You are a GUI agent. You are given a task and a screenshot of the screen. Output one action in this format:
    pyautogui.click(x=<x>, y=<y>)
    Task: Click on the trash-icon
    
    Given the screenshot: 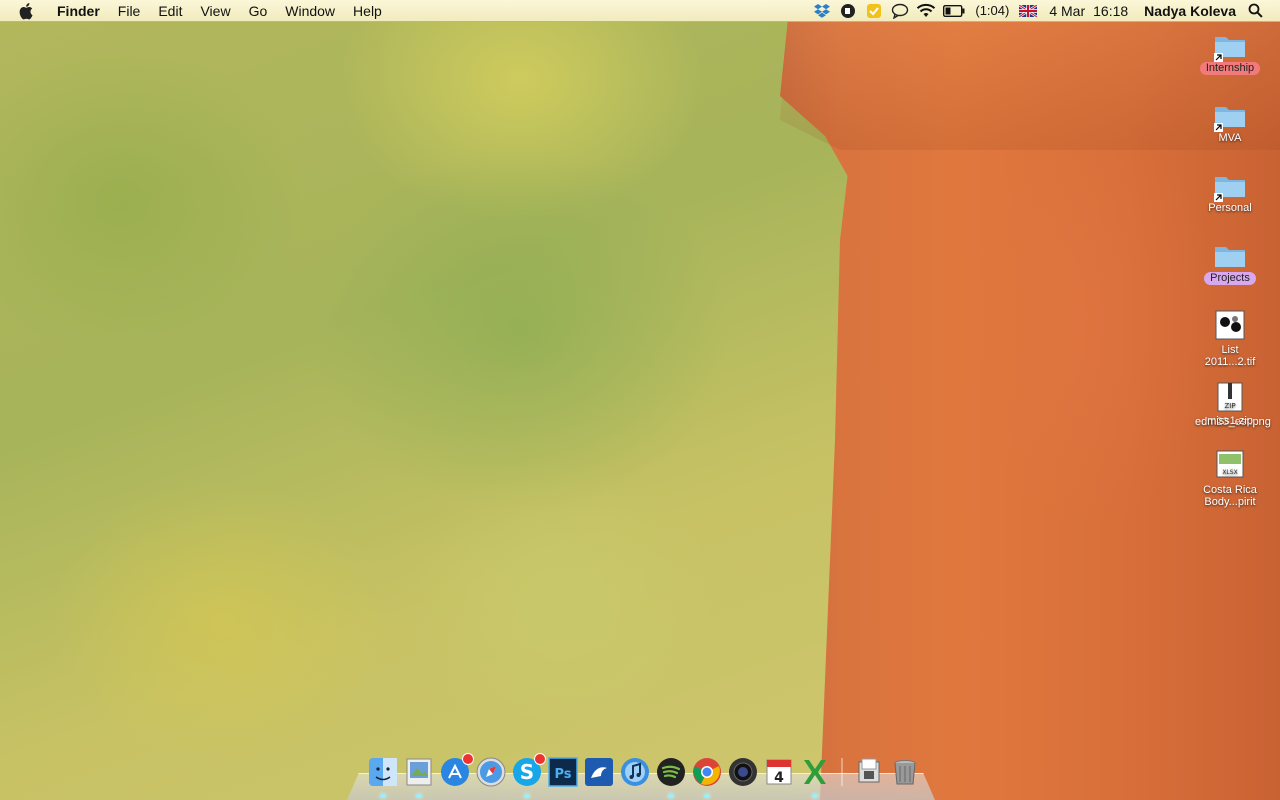 What is the action you would take?
    pyautogui.click(x=905, y=772)
    